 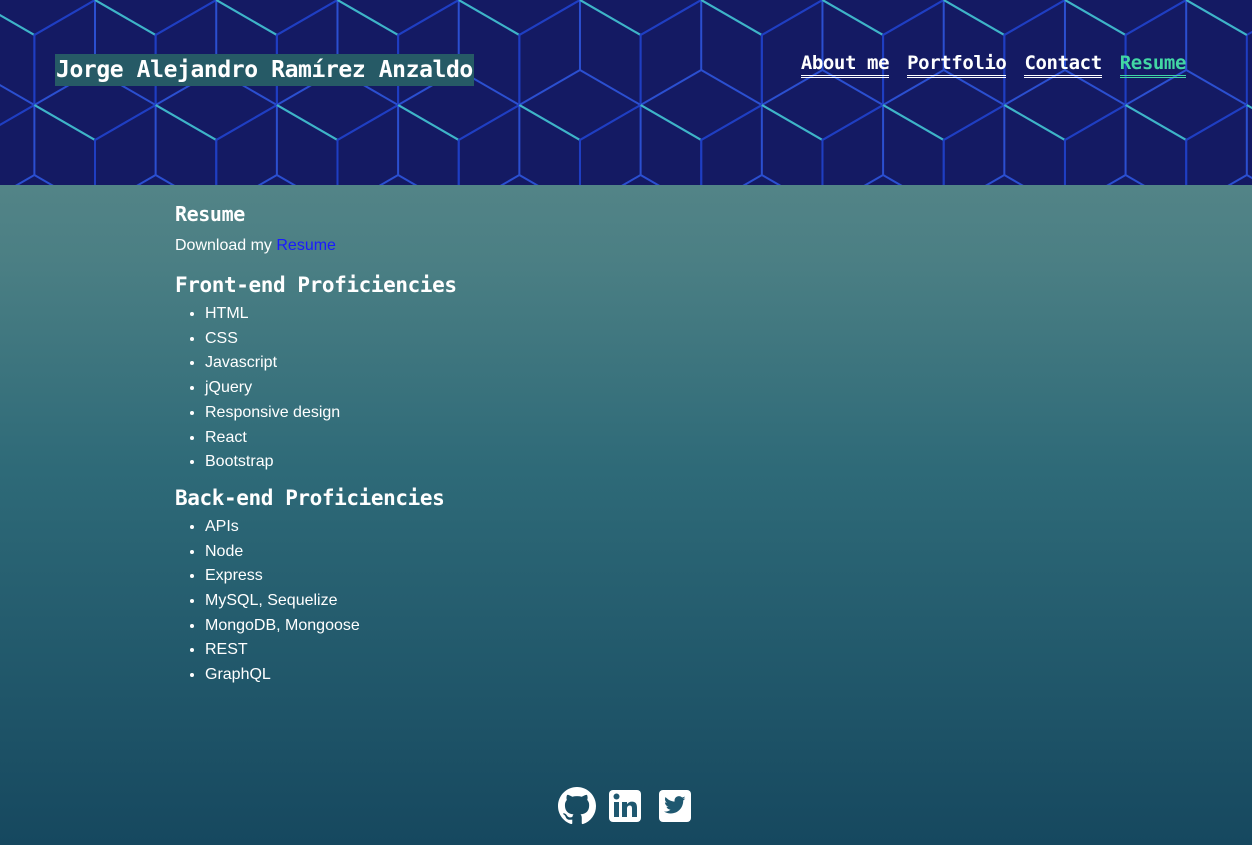 I want to click on list-item: Bootstrap, so click(x=640, y=462).